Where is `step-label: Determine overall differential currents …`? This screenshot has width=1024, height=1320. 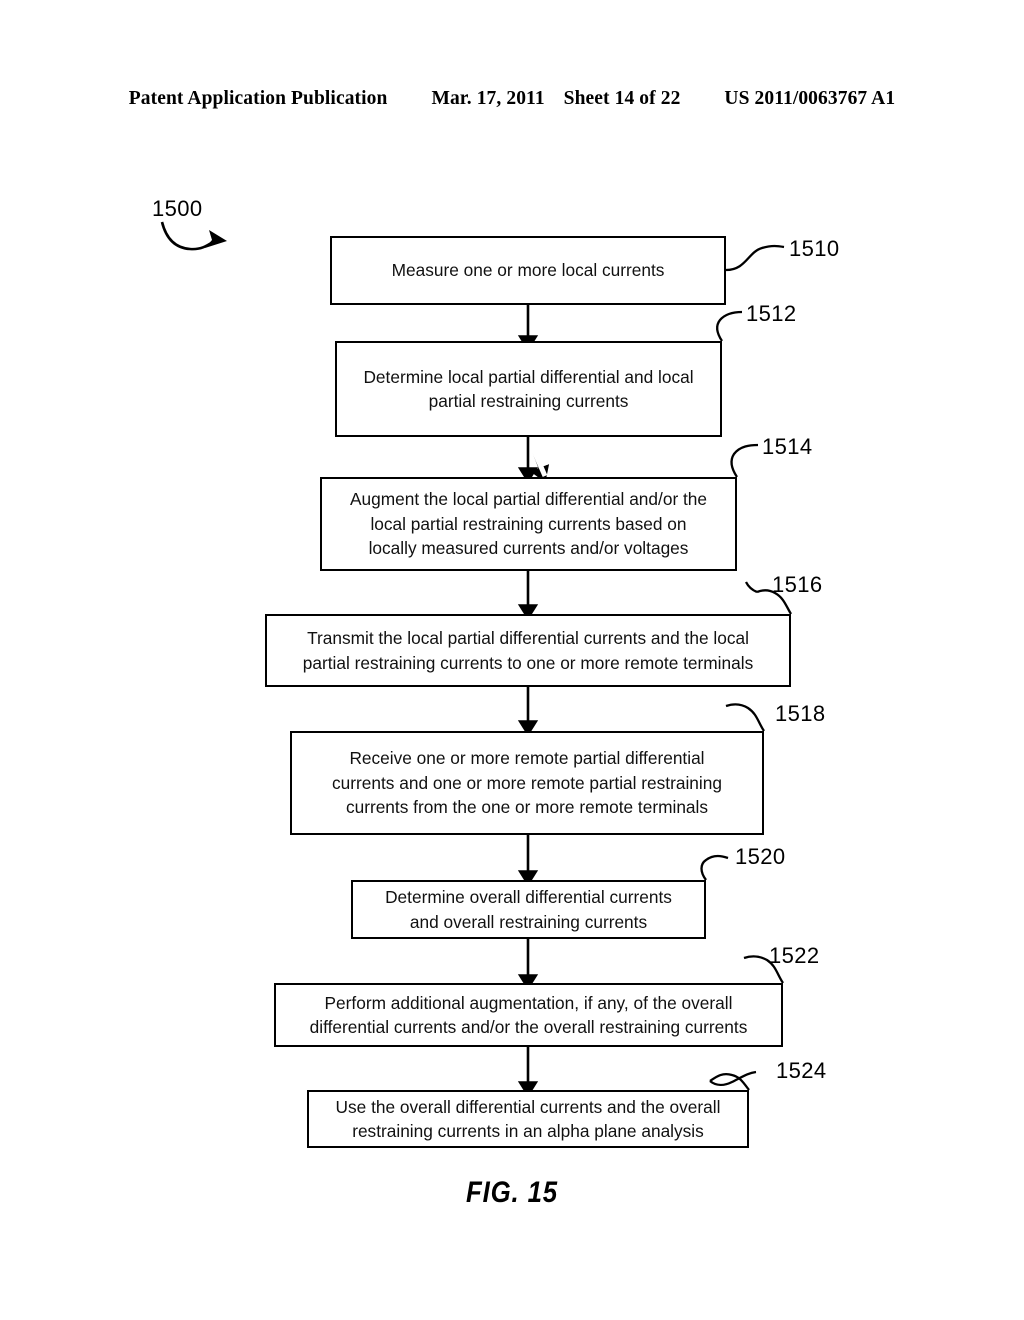 step-label: Determine overall differential currents … is located at coordinates (528, 909).